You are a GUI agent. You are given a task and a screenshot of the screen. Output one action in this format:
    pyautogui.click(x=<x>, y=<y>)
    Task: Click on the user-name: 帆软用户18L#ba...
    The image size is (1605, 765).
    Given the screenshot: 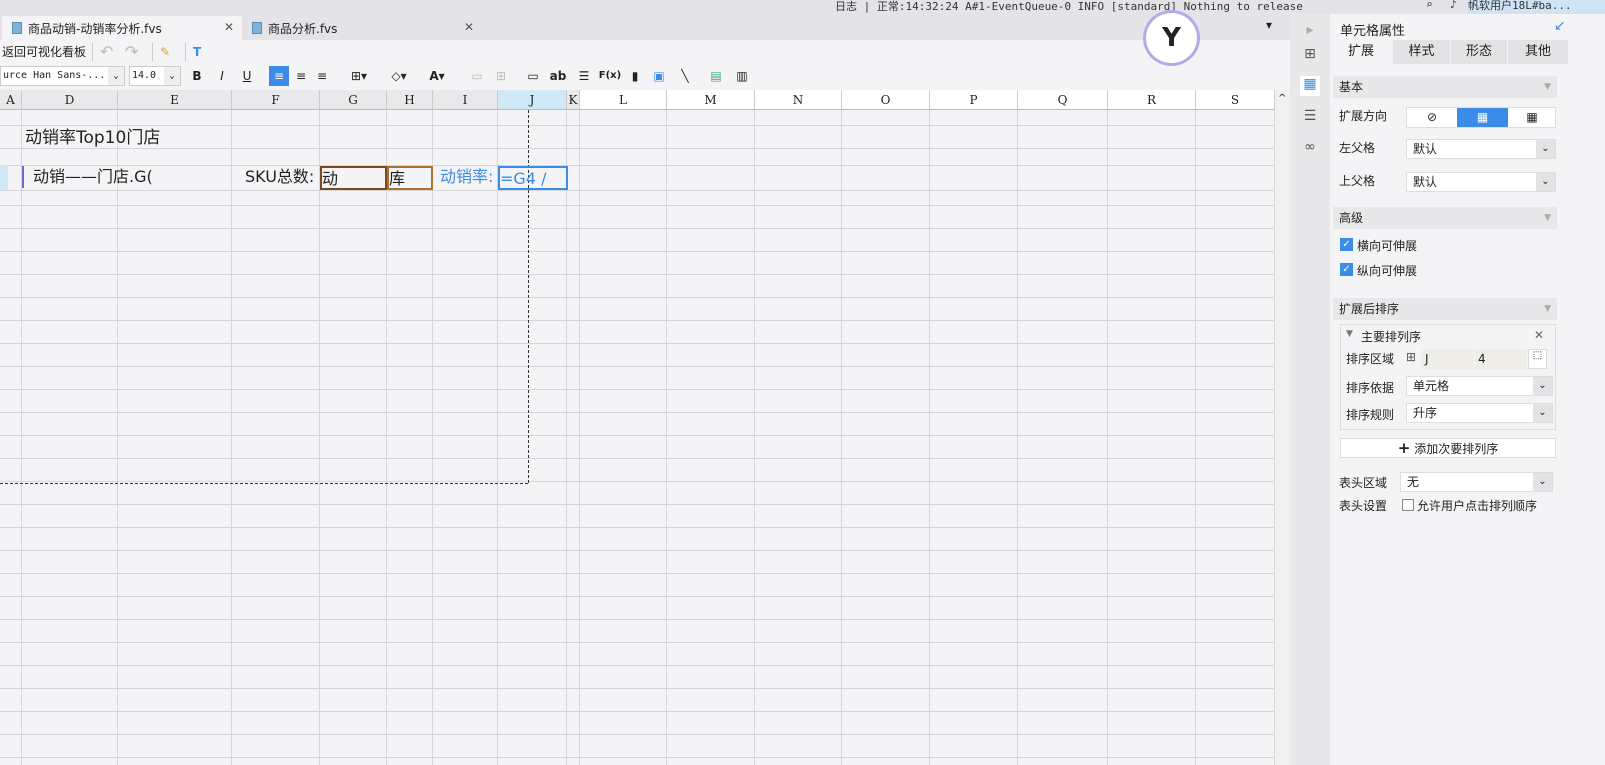 What is the action you would take?
    pyautogui.click(x=1536, y=7)
    